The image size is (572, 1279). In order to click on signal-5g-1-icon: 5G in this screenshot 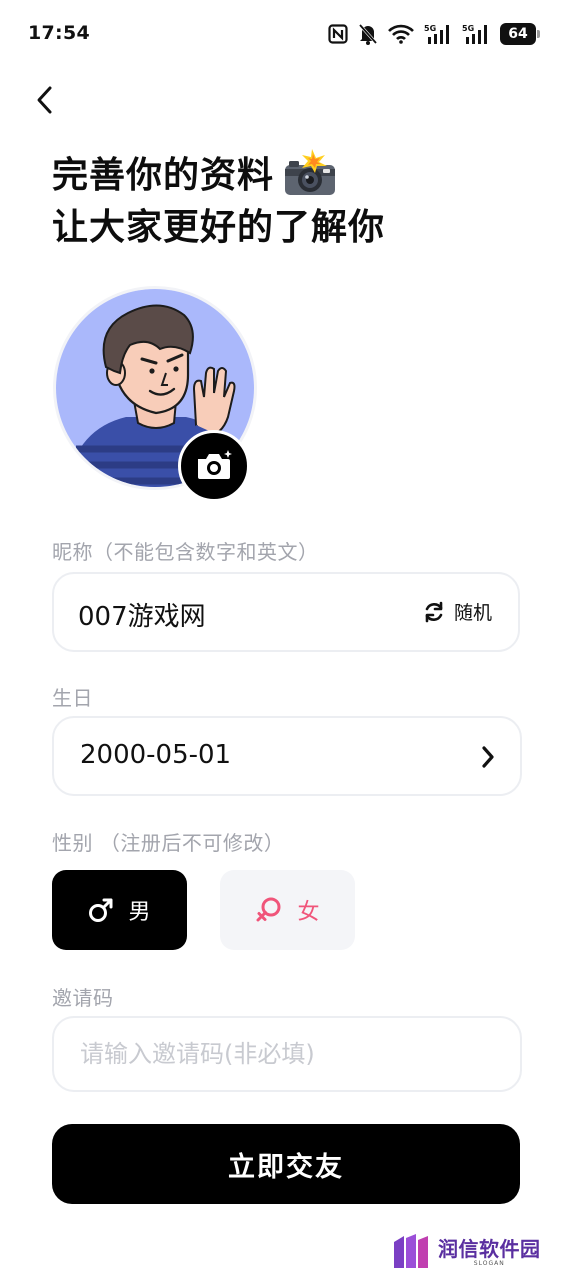, I will do `click(438, 34)`.